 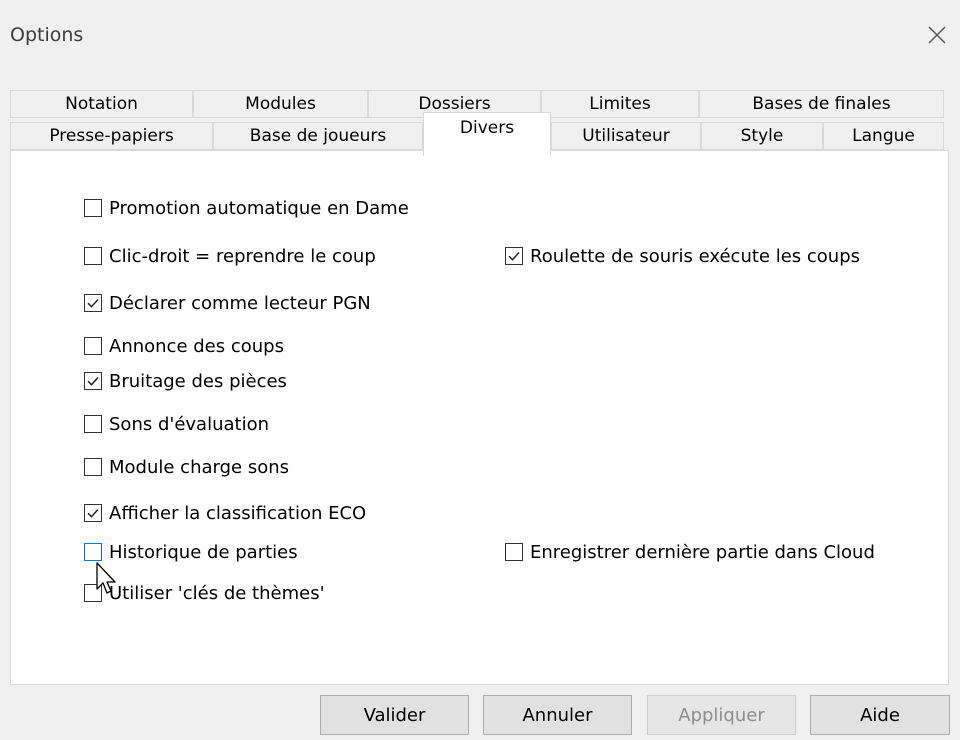 What do you see at coordinates (318, 136) in the screenshot?
I see `tab-base-de-joueurs: Base de joueurs` at bounding box center [318, 136].